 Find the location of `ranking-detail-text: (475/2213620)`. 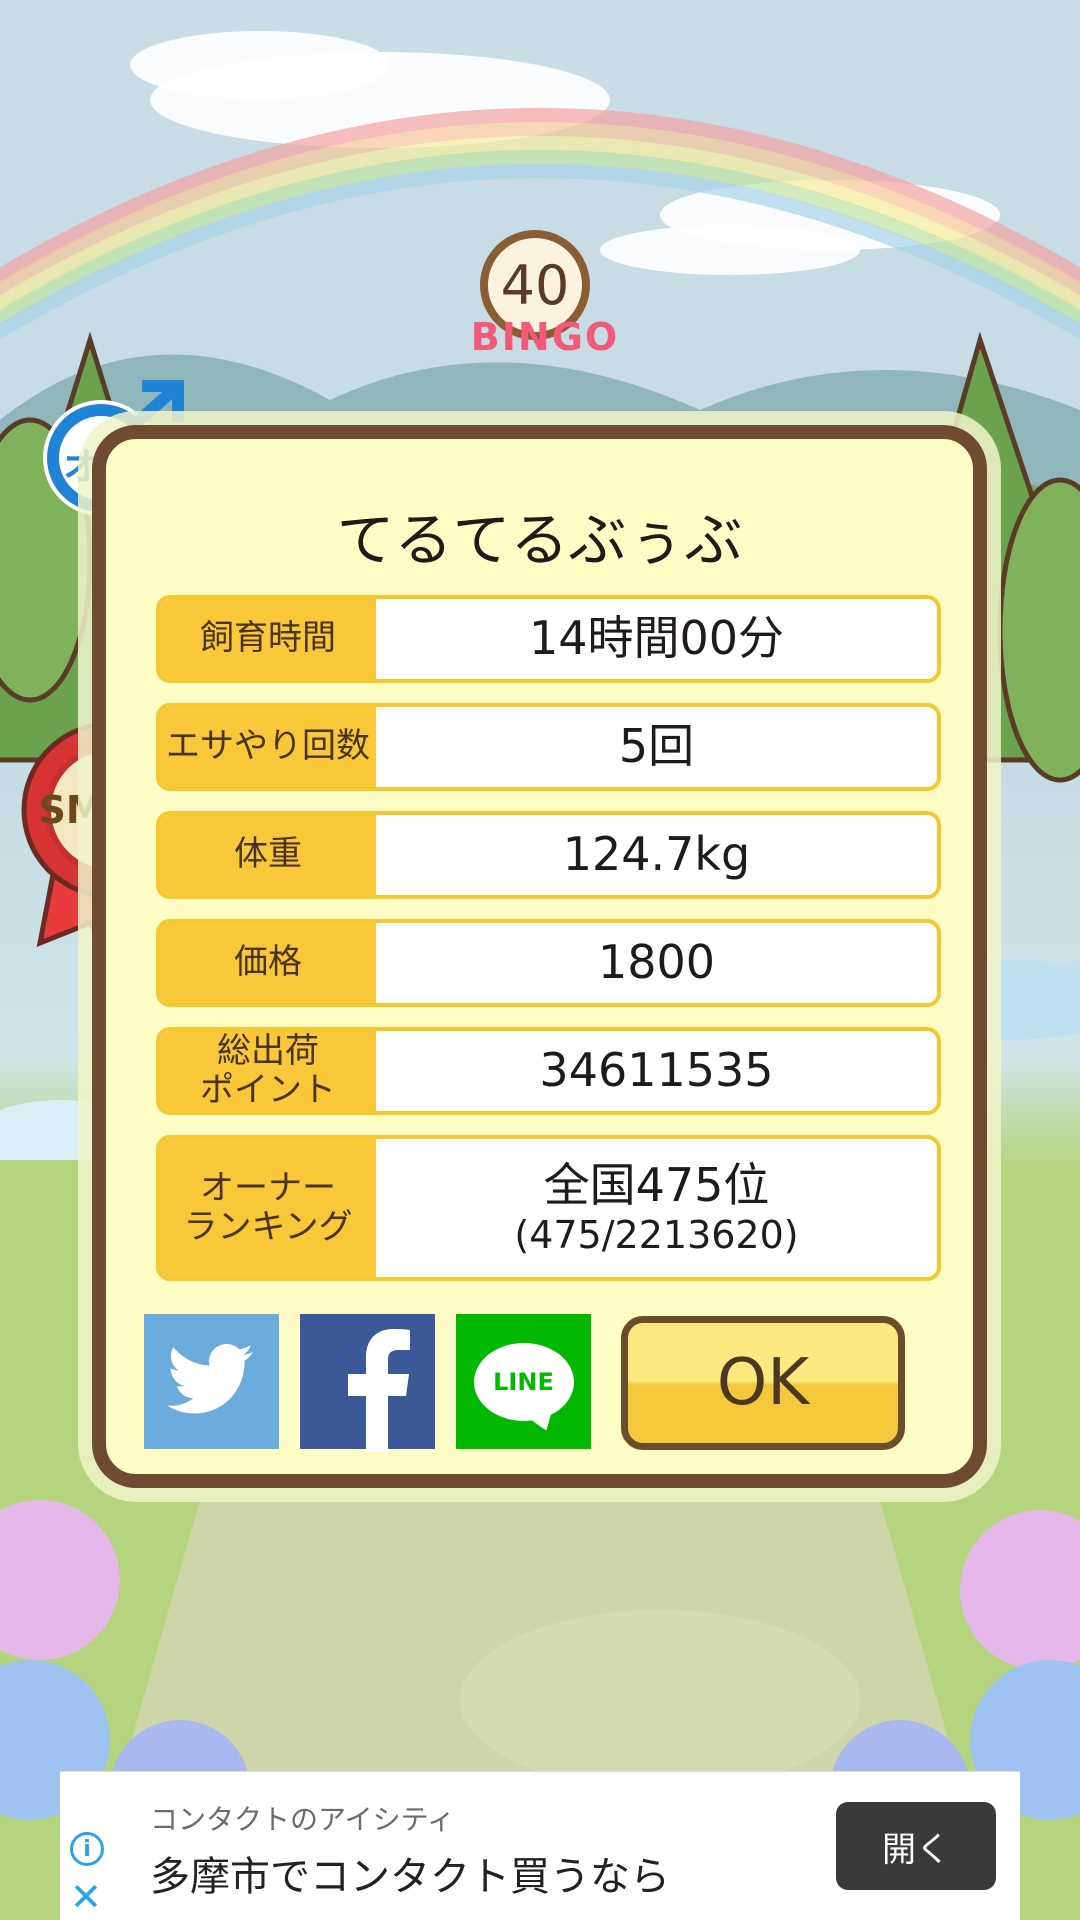

ranking-detail-text: (475/2213620) is located at coordinates (656, 1234).